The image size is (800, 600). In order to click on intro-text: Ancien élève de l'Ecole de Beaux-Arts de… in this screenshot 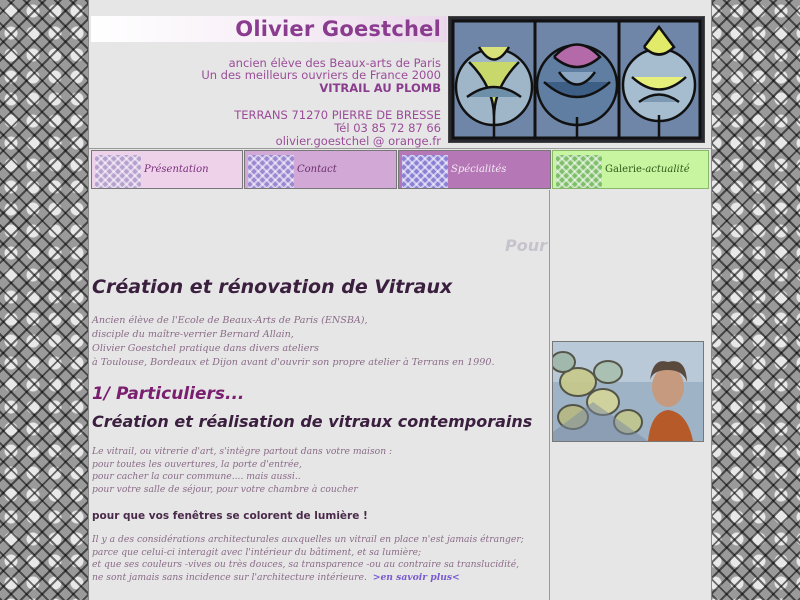, I will do `click(319, 342)`.